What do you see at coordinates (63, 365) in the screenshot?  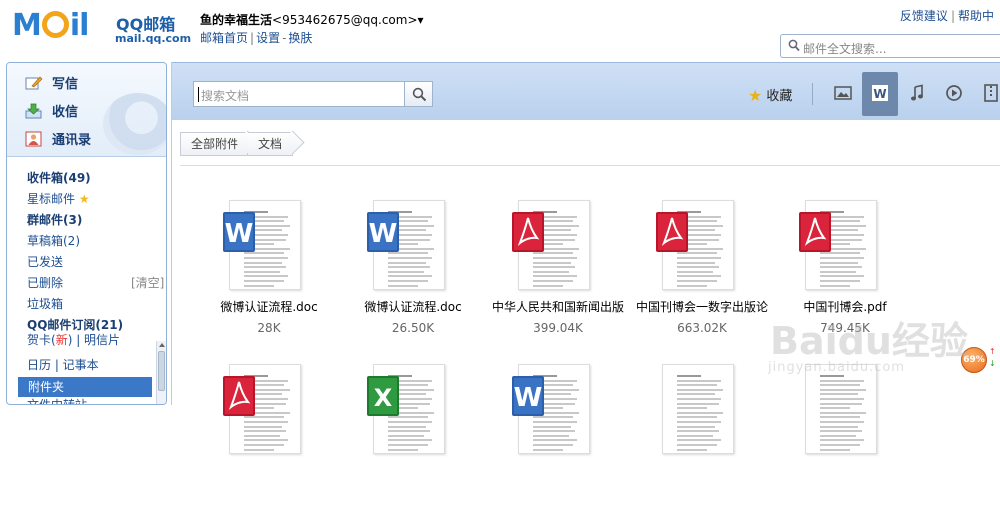 I see `folder-calendar-notes: 日历 | 记事本` at bounding box center [63, 365].